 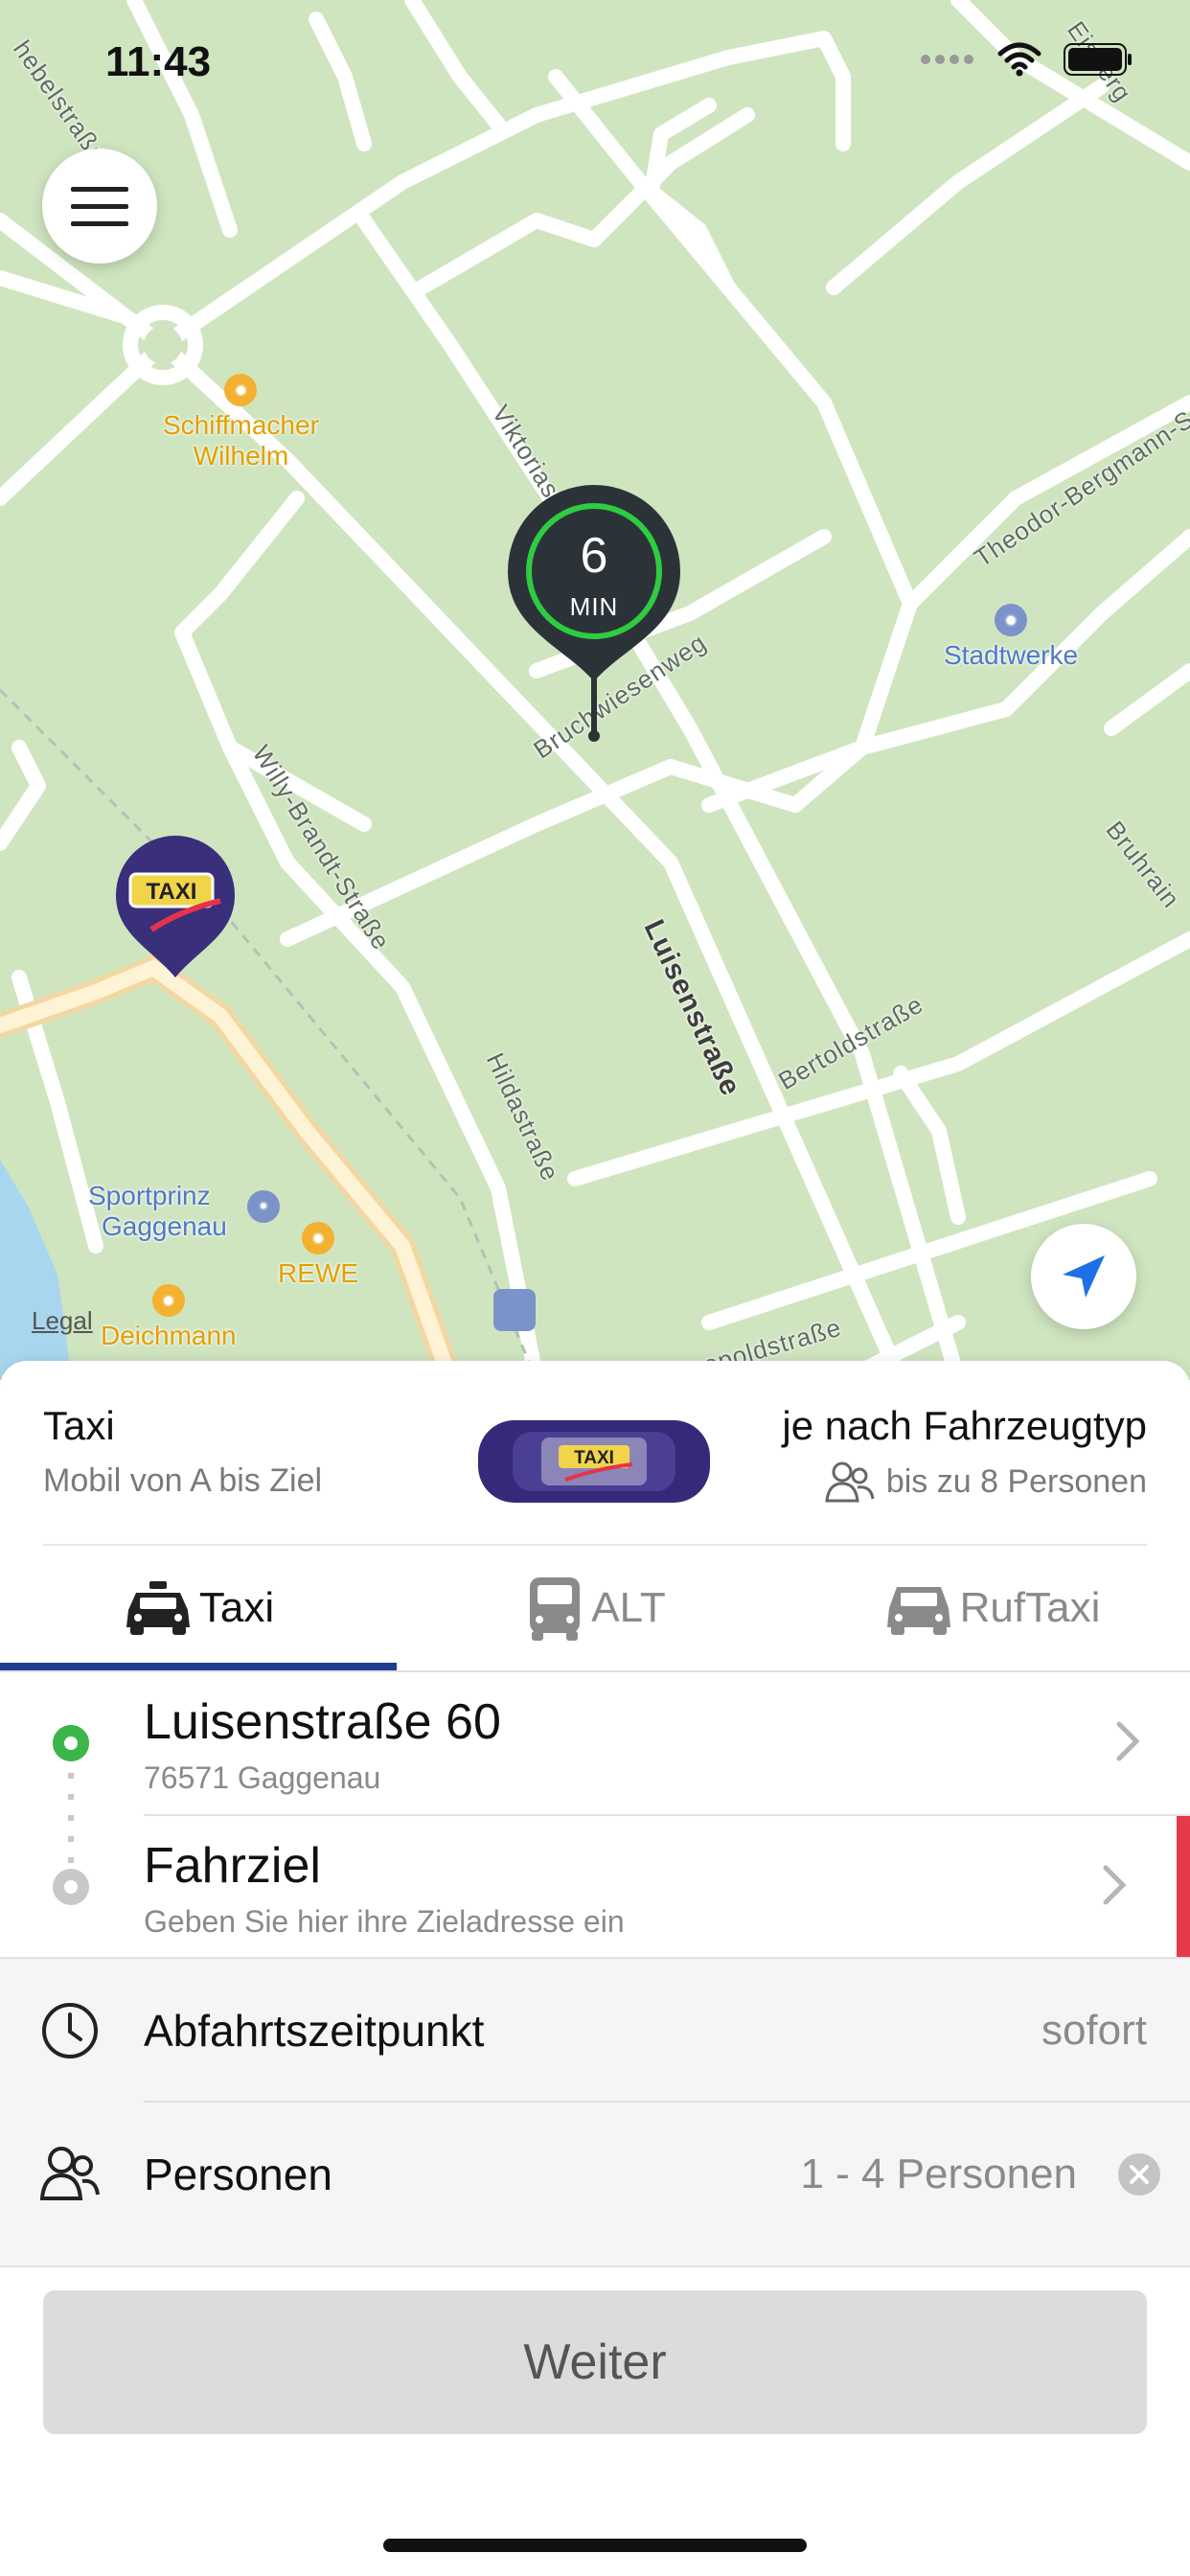 What do you see at coordinates (169, 1335) in the screenshot?
I see `poi-label: Deichmann` at bounding box center [169, 1335].